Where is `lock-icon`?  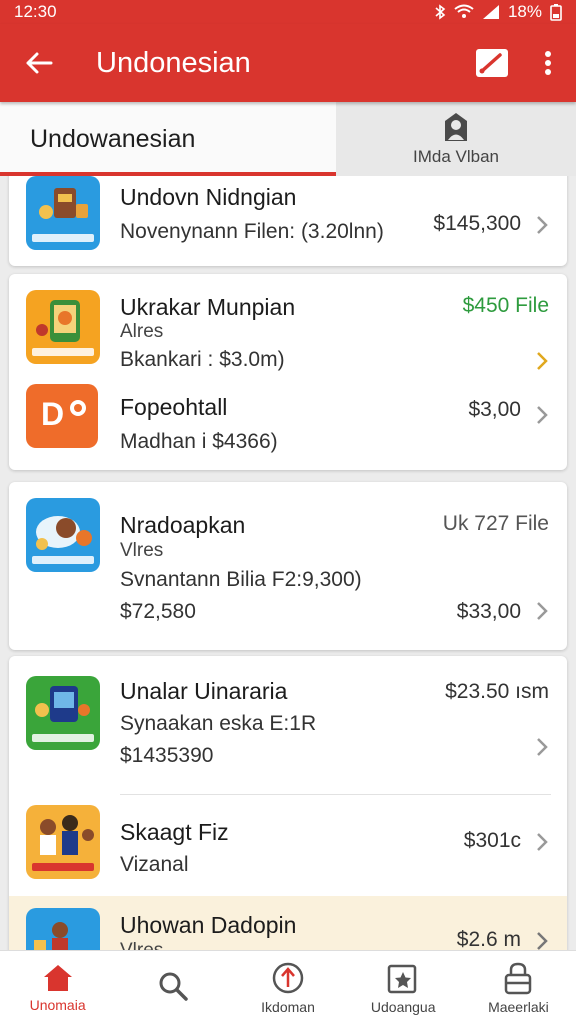
lock-icon is located at coordinates (518, 978).